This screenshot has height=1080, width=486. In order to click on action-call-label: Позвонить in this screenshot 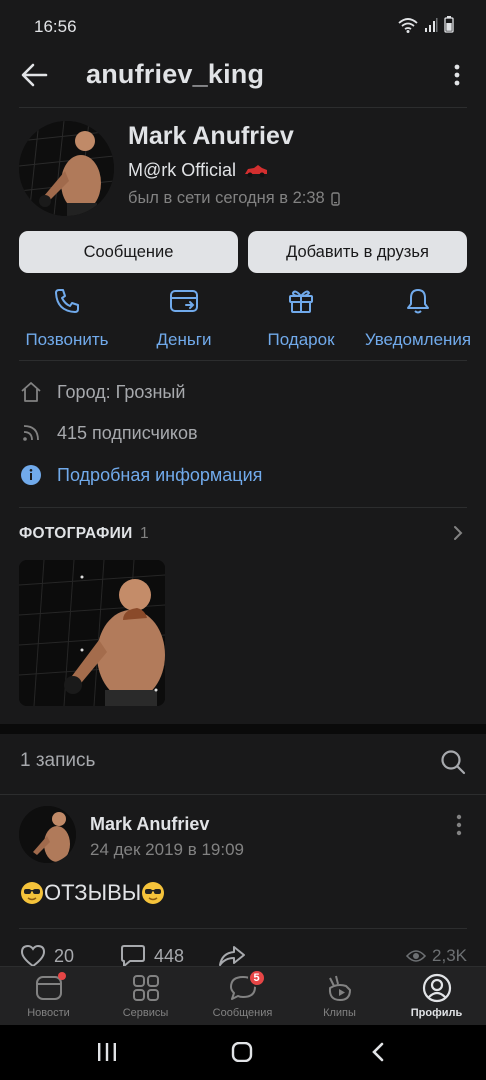, I will do `click(67, 339)`.